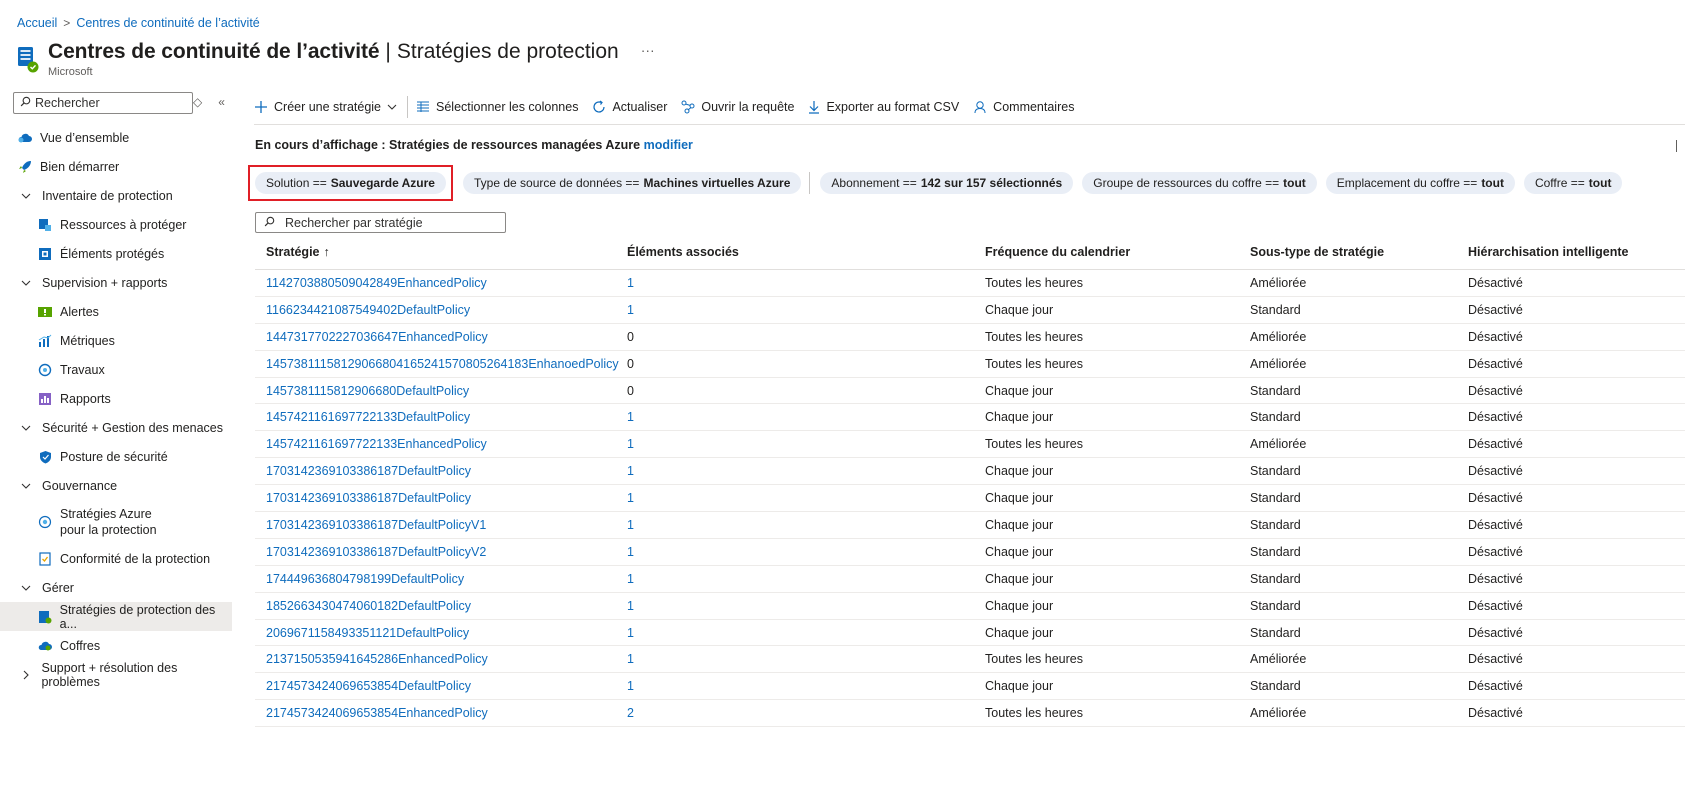 The image size is (1685, 794). I want to click on collapse-sidebar-icon: «, so click(221, 102).